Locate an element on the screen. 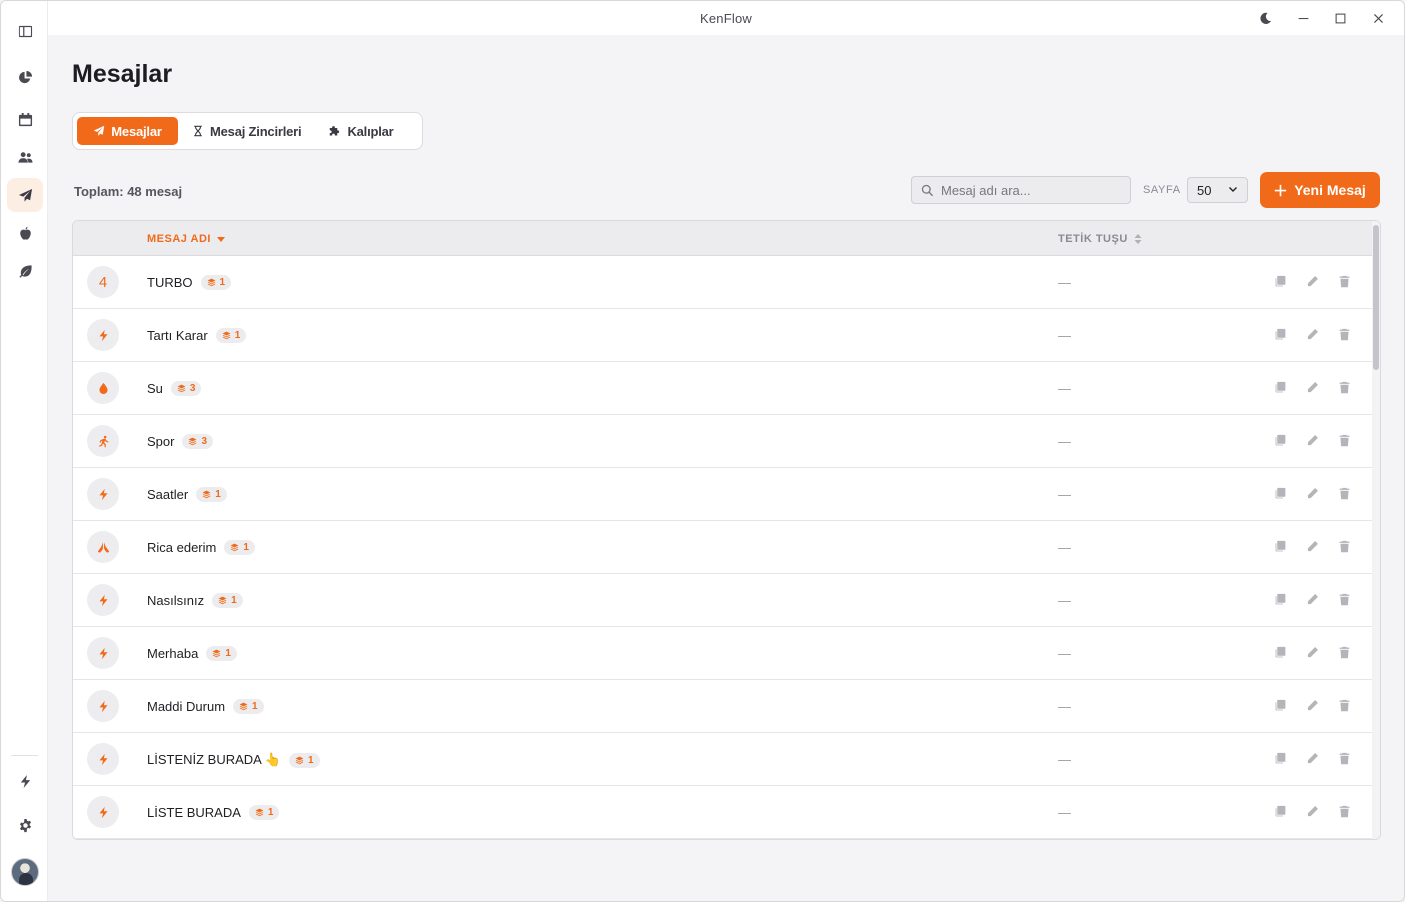 The height and width of the screenshot is (902, 1405). table-row: Maddi Durum 1 — is located at coordinates (723, 706).